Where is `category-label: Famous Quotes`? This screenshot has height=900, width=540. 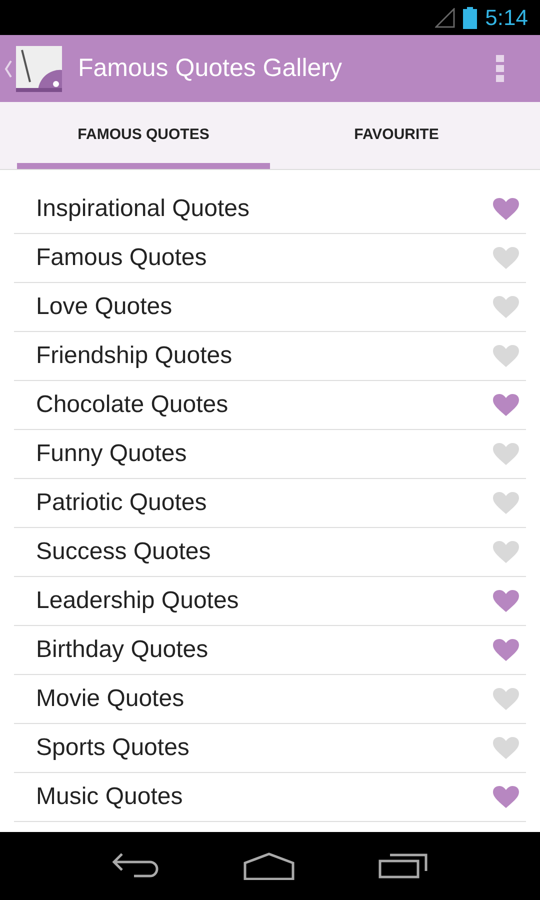 category-label: Famous Quotes is located at coordinates (121, 258).